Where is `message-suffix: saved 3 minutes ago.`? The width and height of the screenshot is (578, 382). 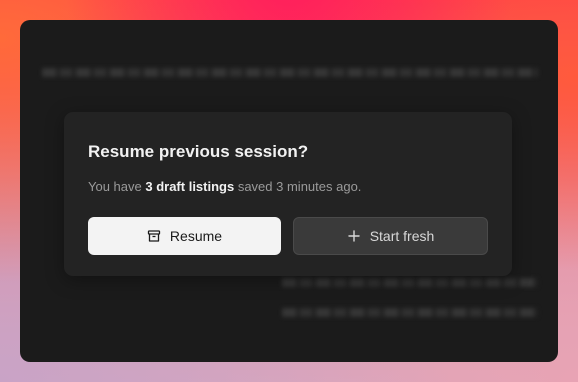 message-suffix: saved 3 minutes ago. is located at coordinates (298, 186).